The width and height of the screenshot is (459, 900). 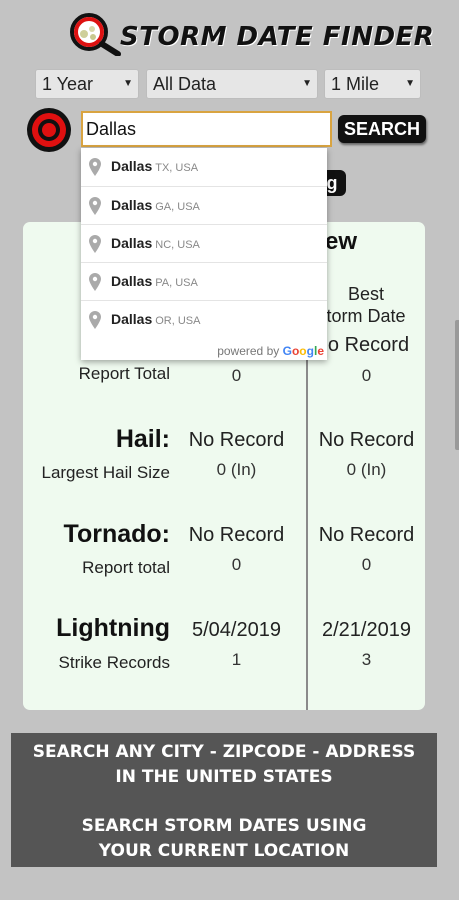 I want to click on suggestion-item: Dallas GA, USA, so click(x=204, y=205).